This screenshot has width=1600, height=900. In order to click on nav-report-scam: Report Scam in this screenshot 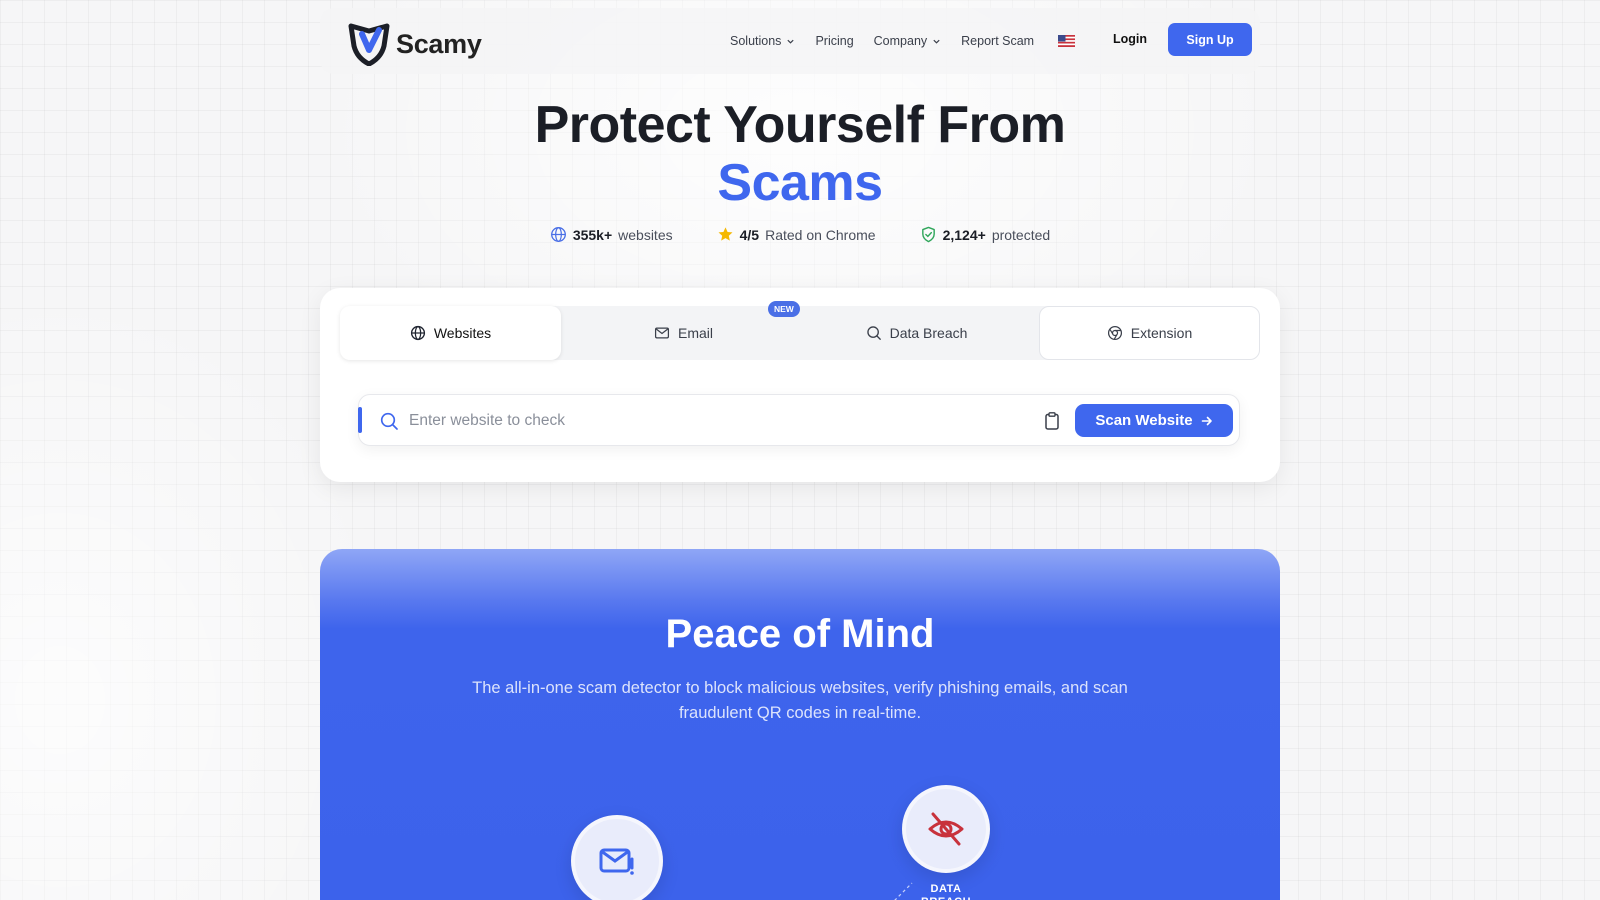, I will do `click(997, 41)`.